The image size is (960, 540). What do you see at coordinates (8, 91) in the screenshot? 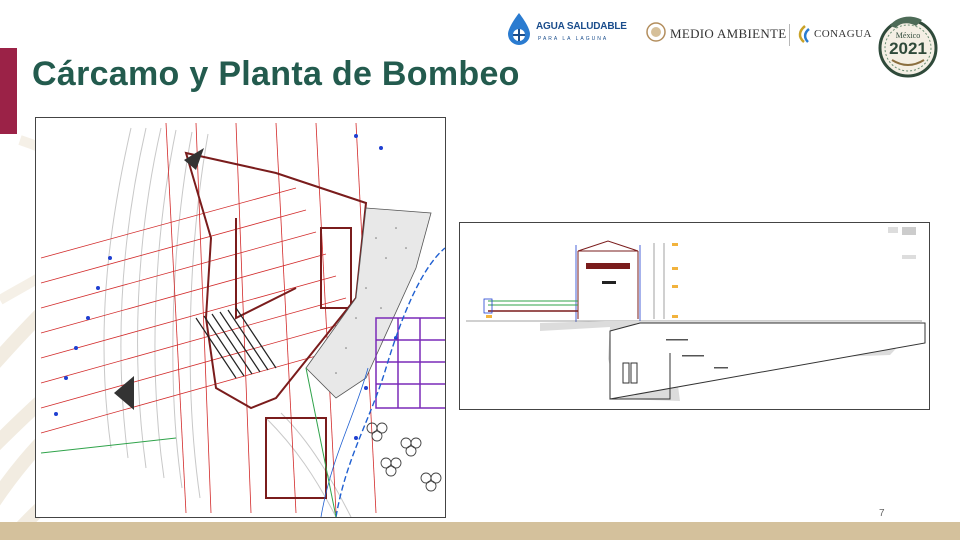
I see `title-accent-bar` at bounding box center [8, 91].